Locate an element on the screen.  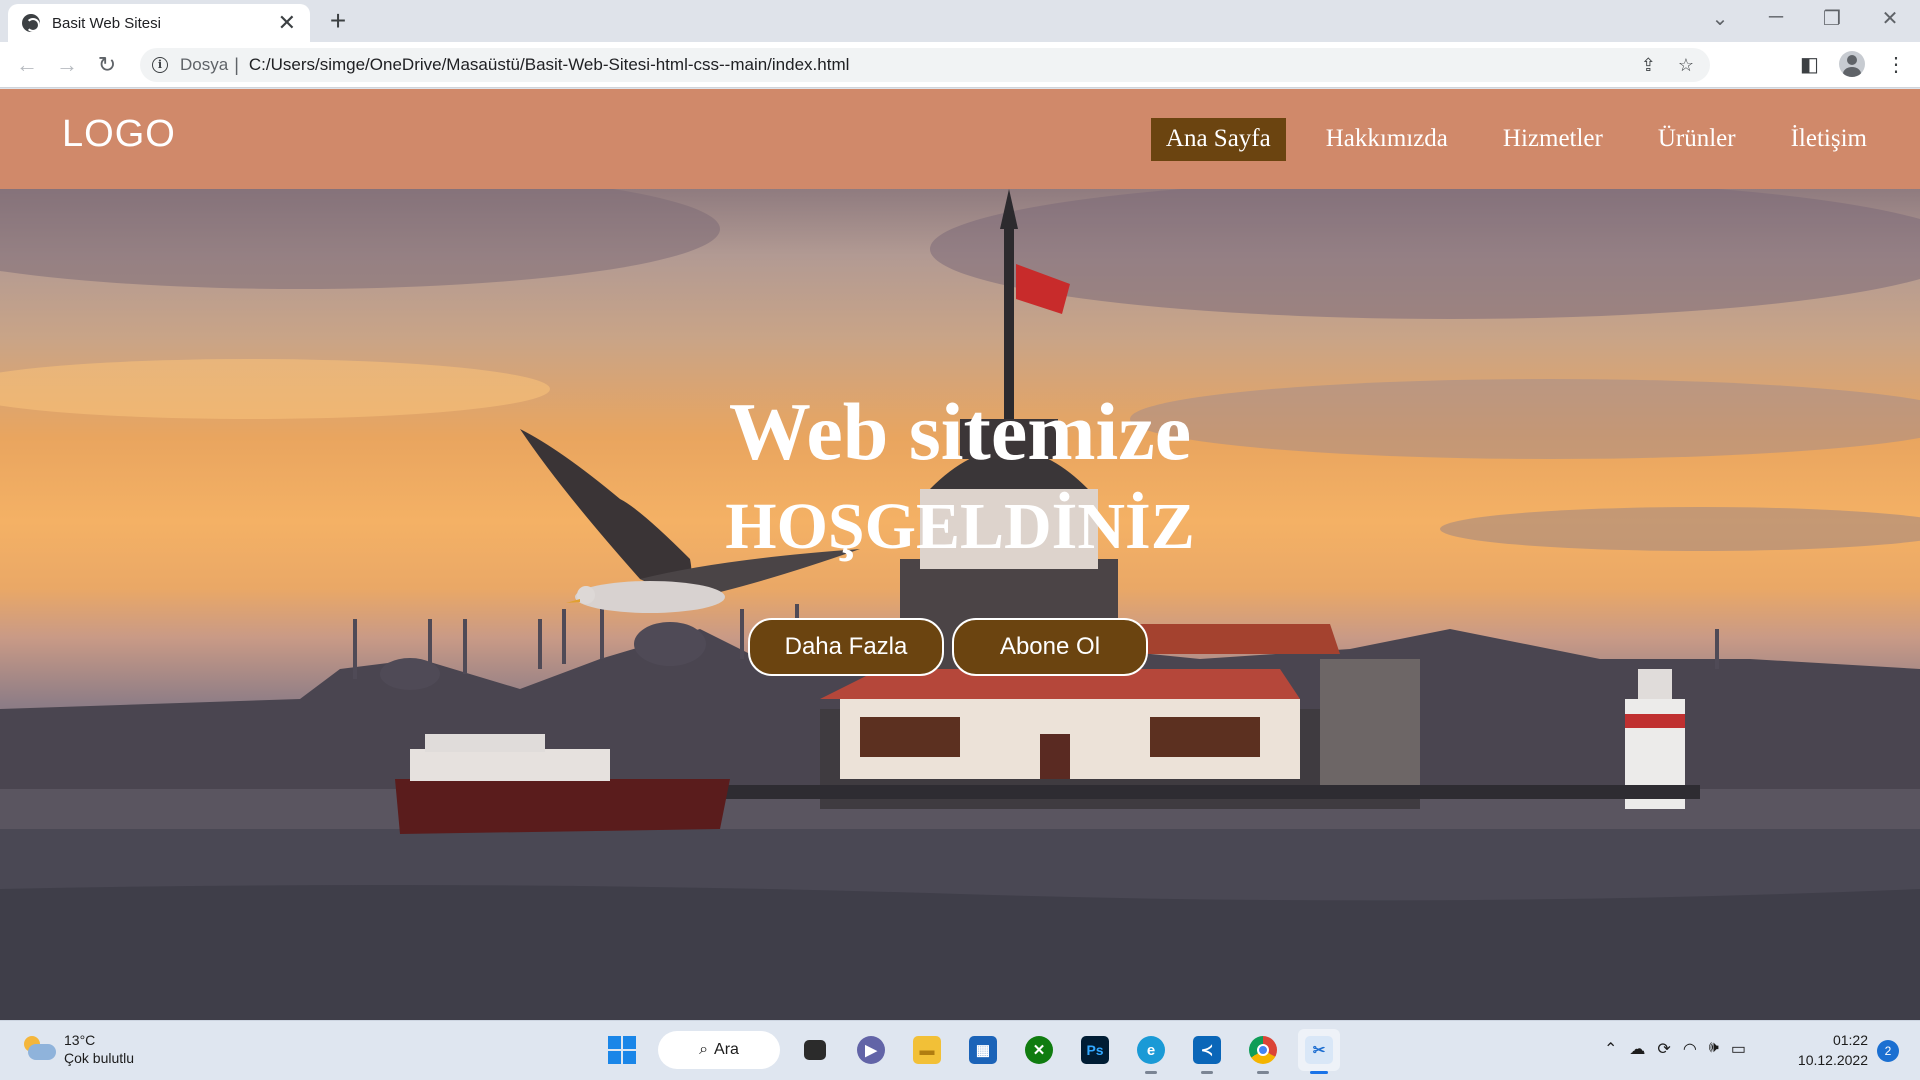
taskbar-clock: 01:22 10.12.2022 is located at coordinates (1830, 1050).